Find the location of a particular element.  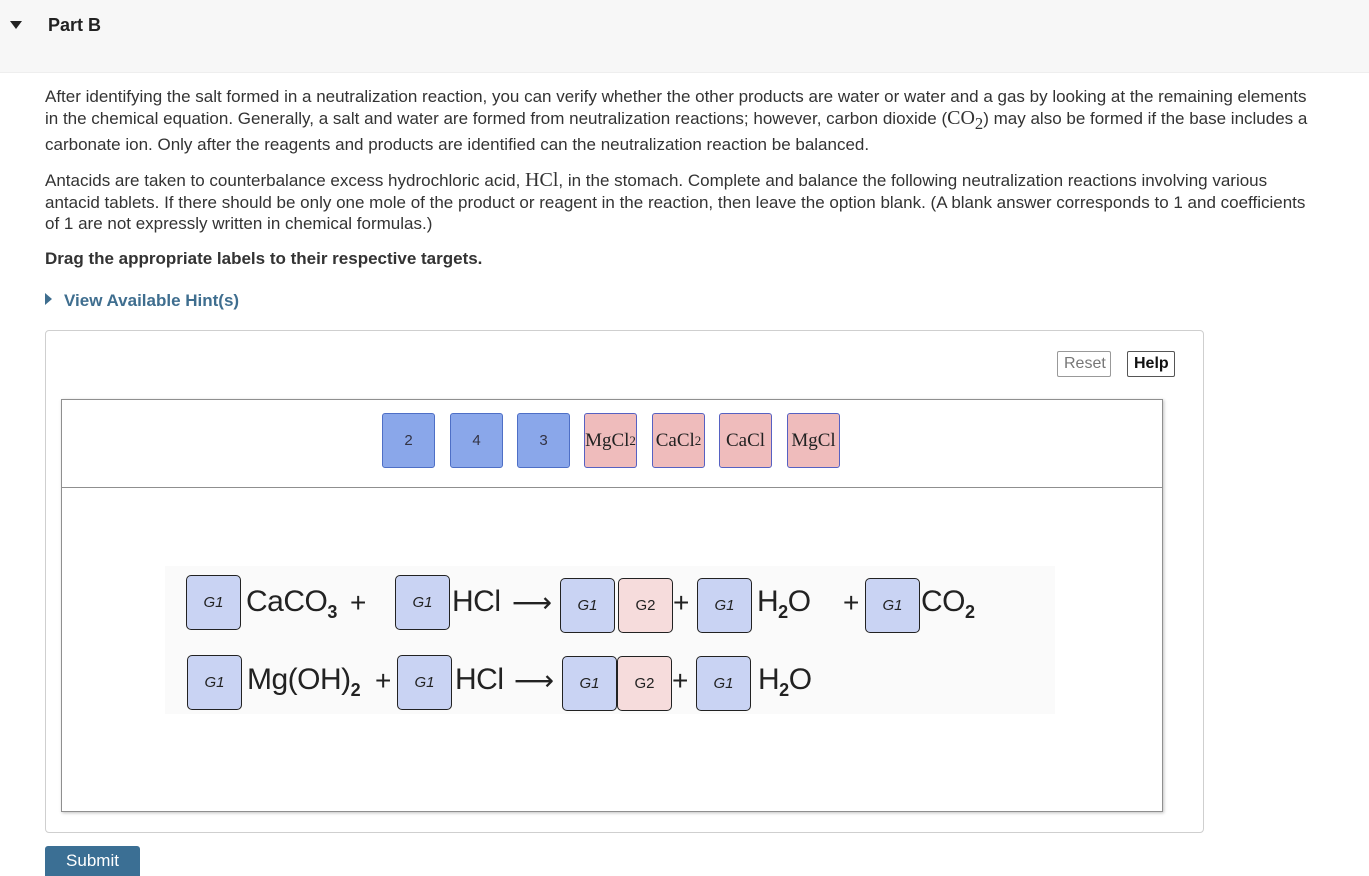

label-cacl2: CaCl 2 is located at coordinates (678, 440).